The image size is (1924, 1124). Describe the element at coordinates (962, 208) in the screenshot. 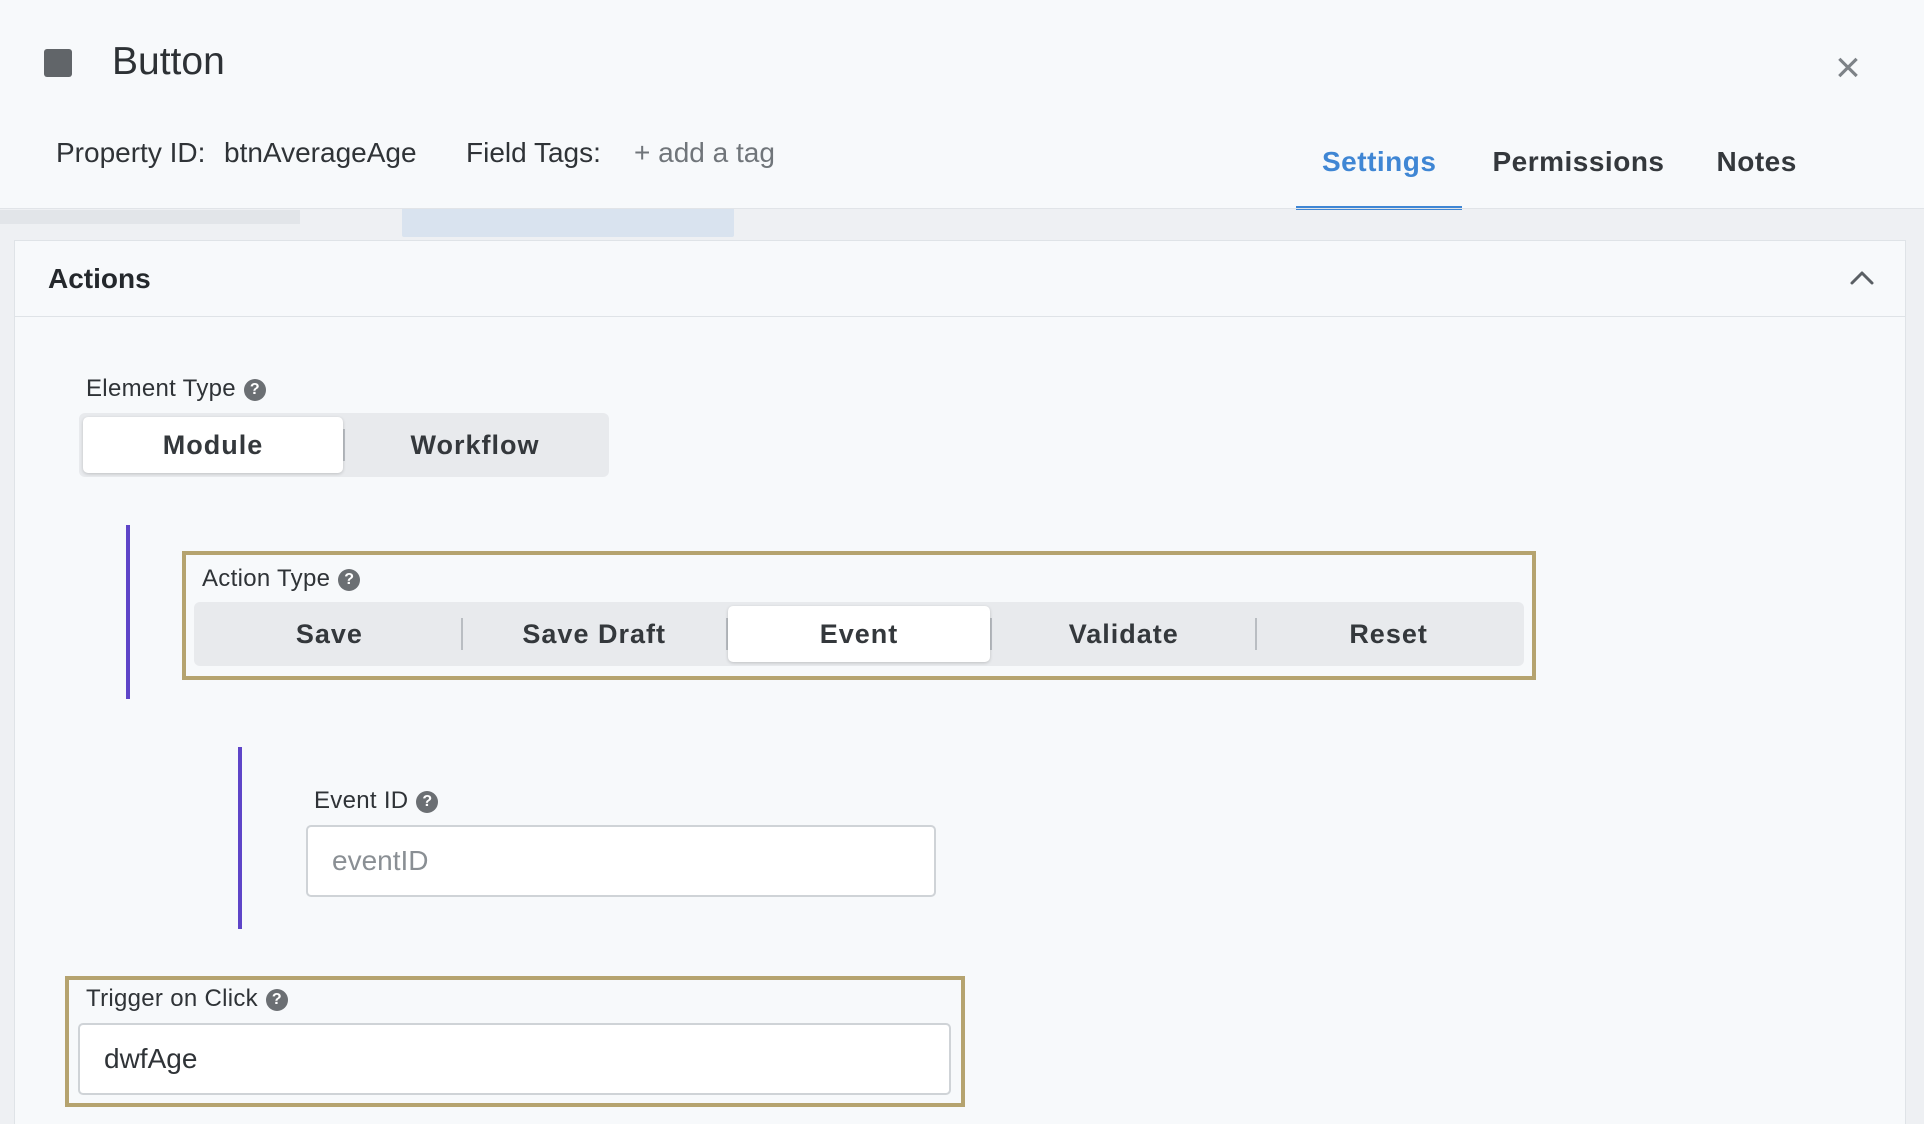

I see `header-divider` at that location.